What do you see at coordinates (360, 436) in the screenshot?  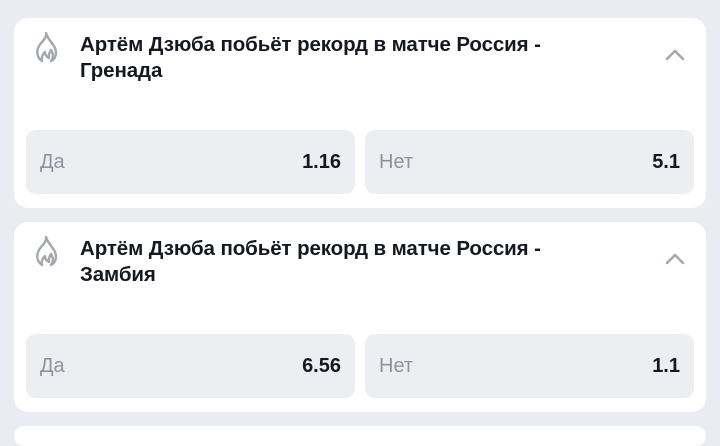 I see `market-card-partial-bottom` at bounding box center [360, 436].